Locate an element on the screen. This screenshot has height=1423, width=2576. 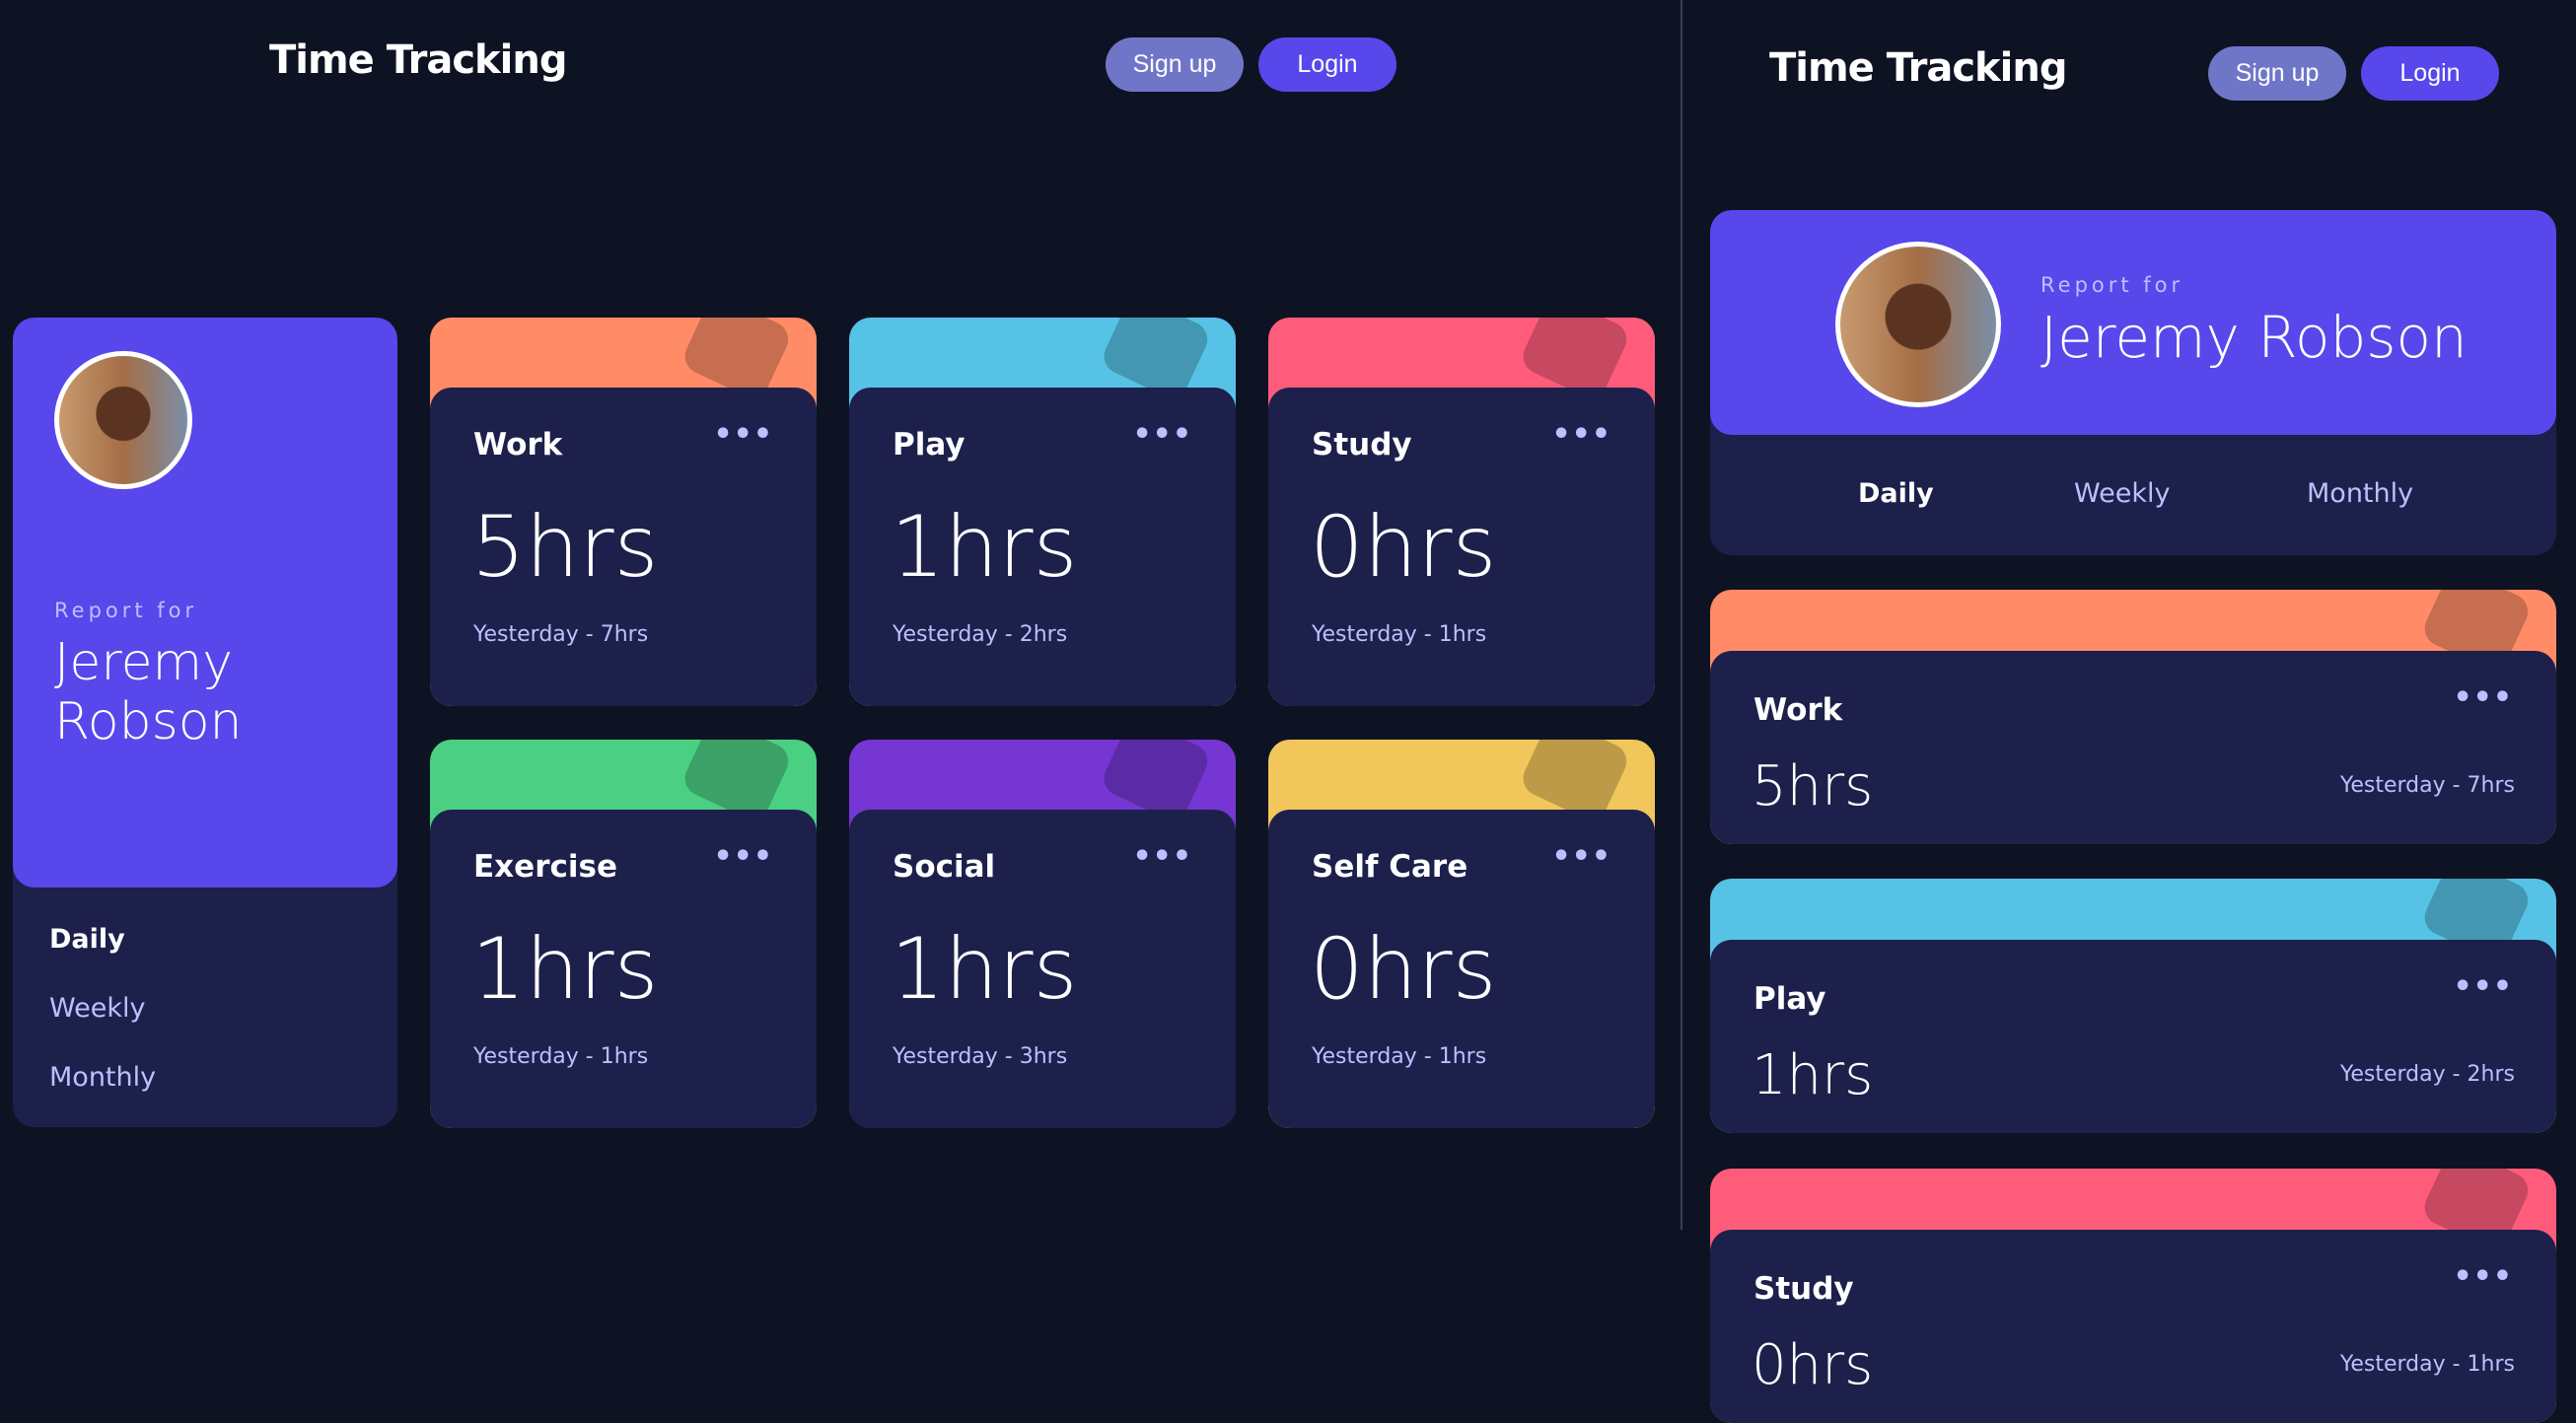
activity-card-study: Study ••• 0hrs Yesterday - 1hrs is located at coordinates (1461, 512).